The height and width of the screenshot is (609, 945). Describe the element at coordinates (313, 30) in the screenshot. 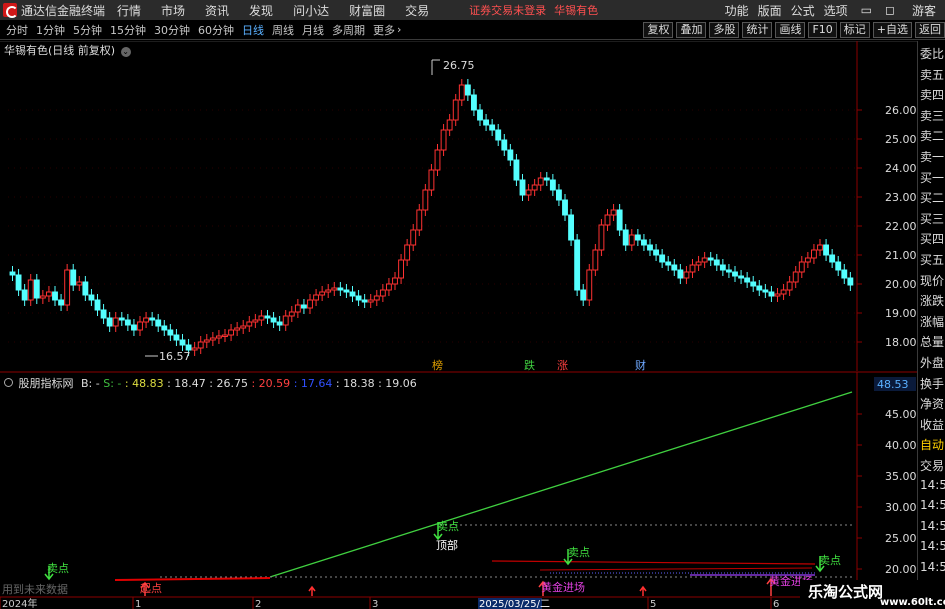

I see `period-monthly: 月线` at that location.